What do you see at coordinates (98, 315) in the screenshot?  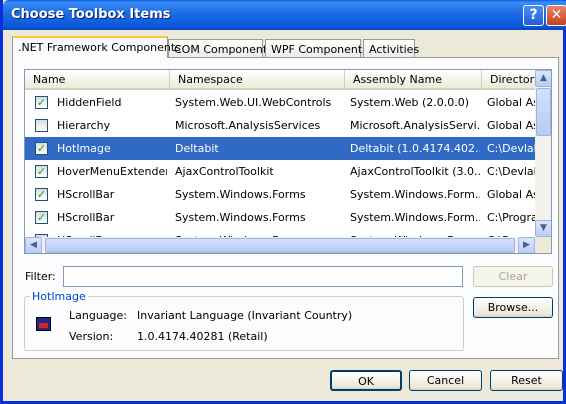 I see `language-label: Language:` at bounding box center [98, 315].